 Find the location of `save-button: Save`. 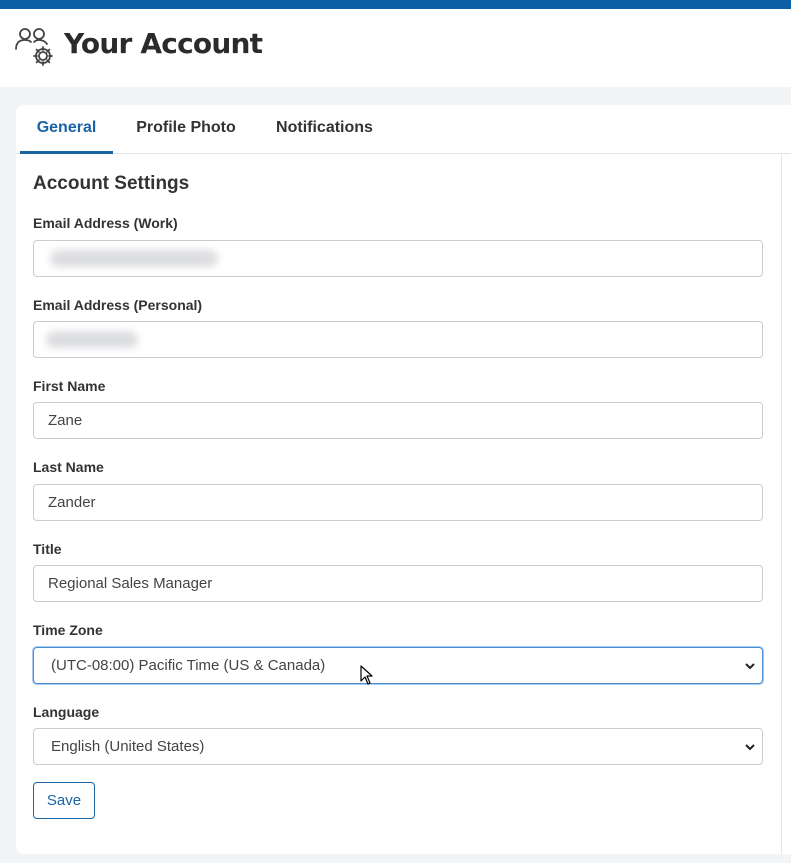

save-button: Save is located at coordinates (64, 800).